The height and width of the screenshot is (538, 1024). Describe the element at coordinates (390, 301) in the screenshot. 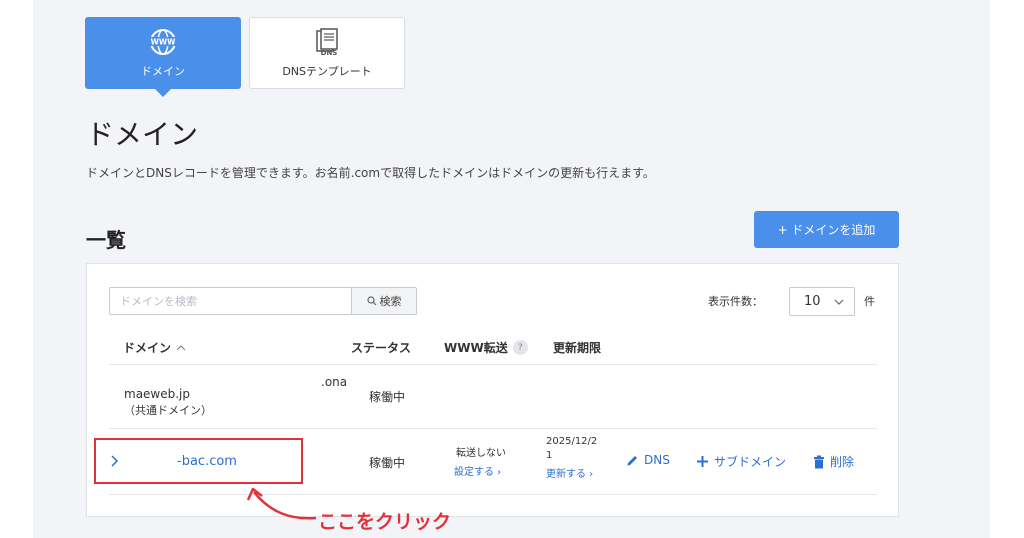

I see `search-button-label: 検索` at that location.